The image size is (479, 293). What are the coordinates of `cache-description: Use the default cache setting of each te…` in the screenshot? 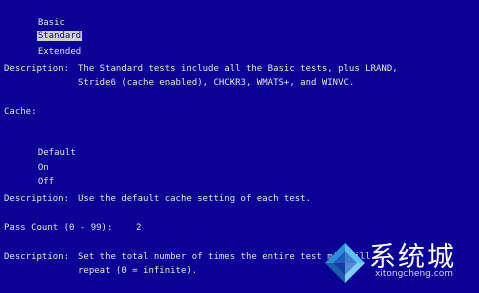 It's located at (194, 199).